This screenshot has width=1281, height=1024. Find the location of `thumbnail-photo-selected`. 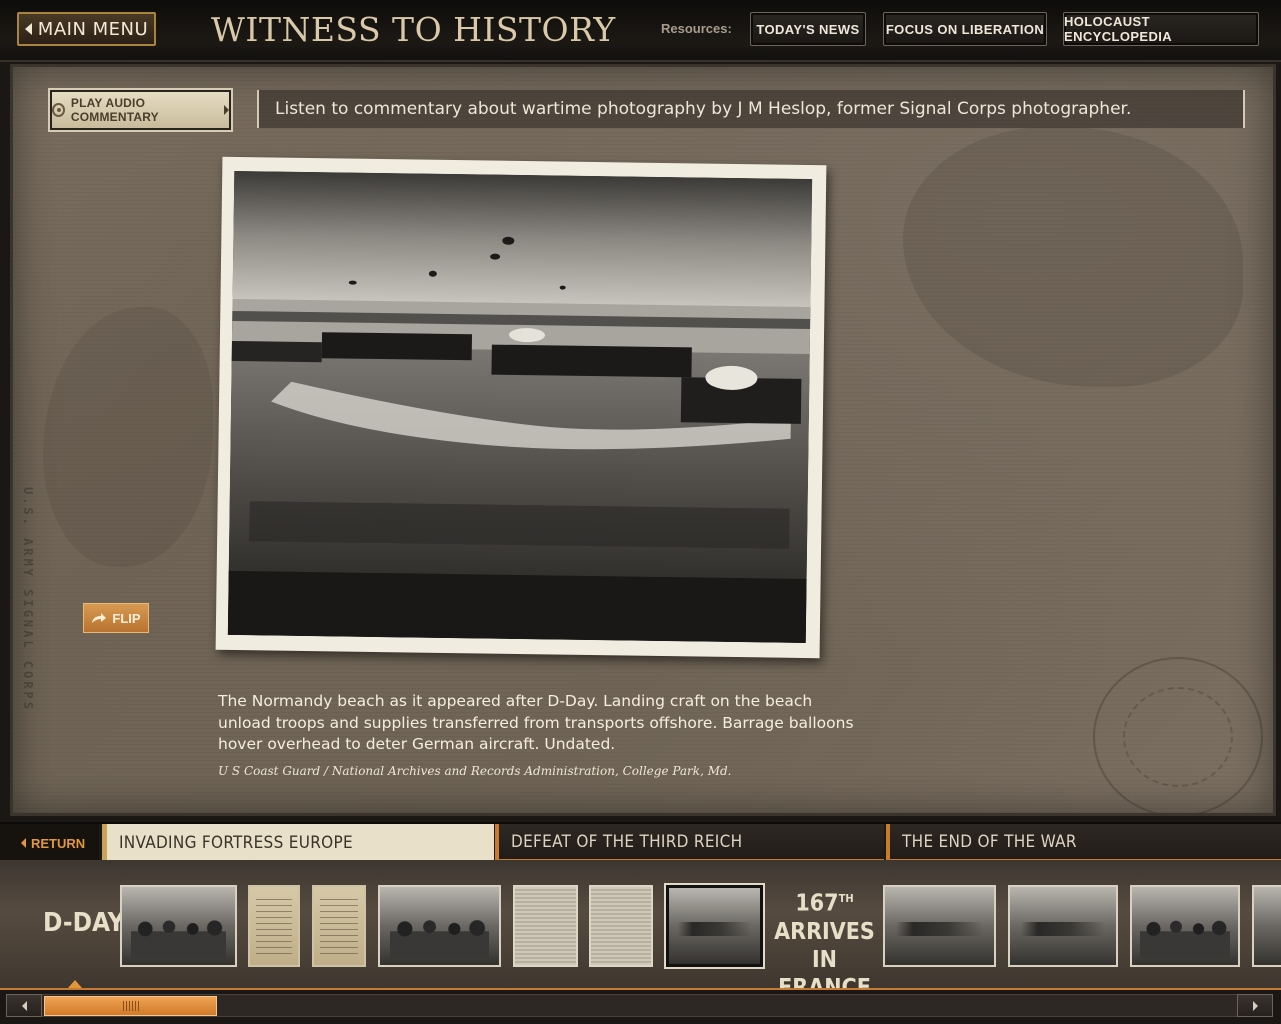

thumbnail-photo-selected is located at coordinates (714, 926).